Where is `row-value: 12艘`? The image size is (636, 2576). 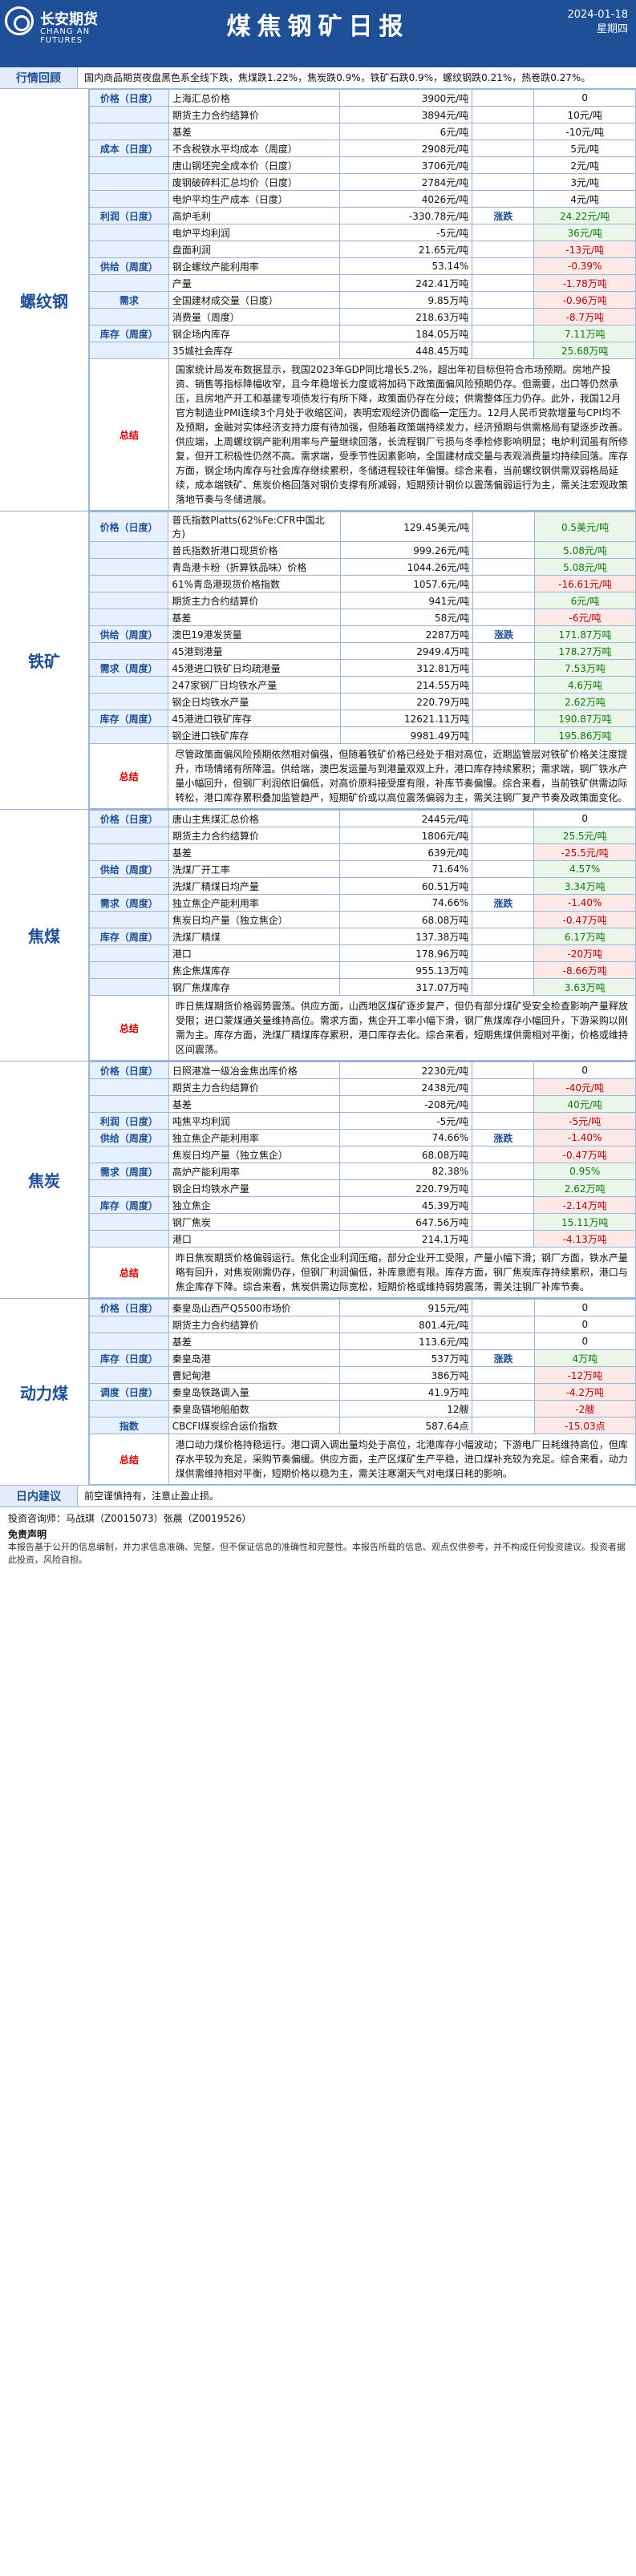
row-value: 12艘 is located at coordinates (406, 1408).